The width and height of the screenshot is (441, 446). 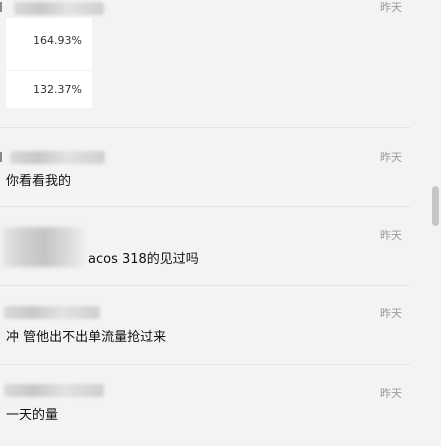 I want to click on percentage-value: 164.93%, so click(x=57, y=40).